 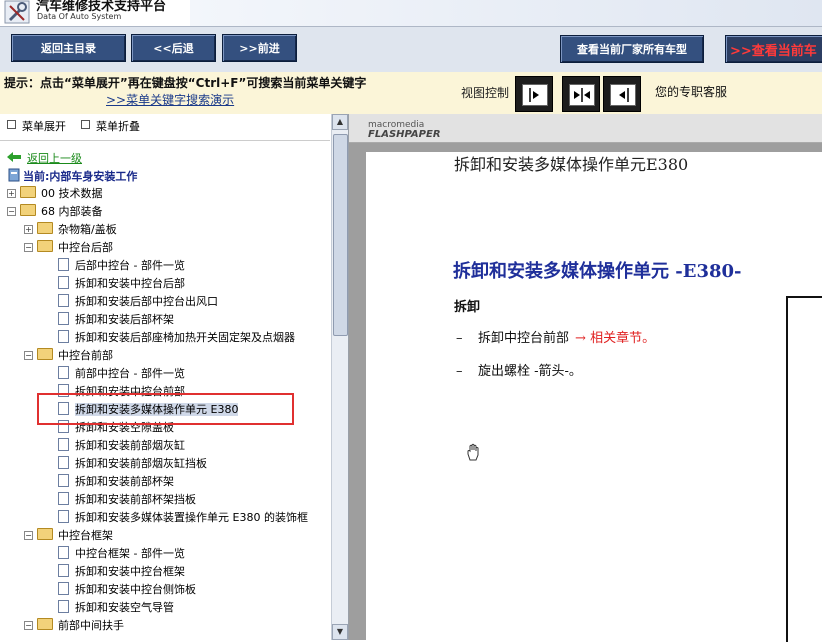 I want to click on view-expand-left-button, so click(x=622, y=94).